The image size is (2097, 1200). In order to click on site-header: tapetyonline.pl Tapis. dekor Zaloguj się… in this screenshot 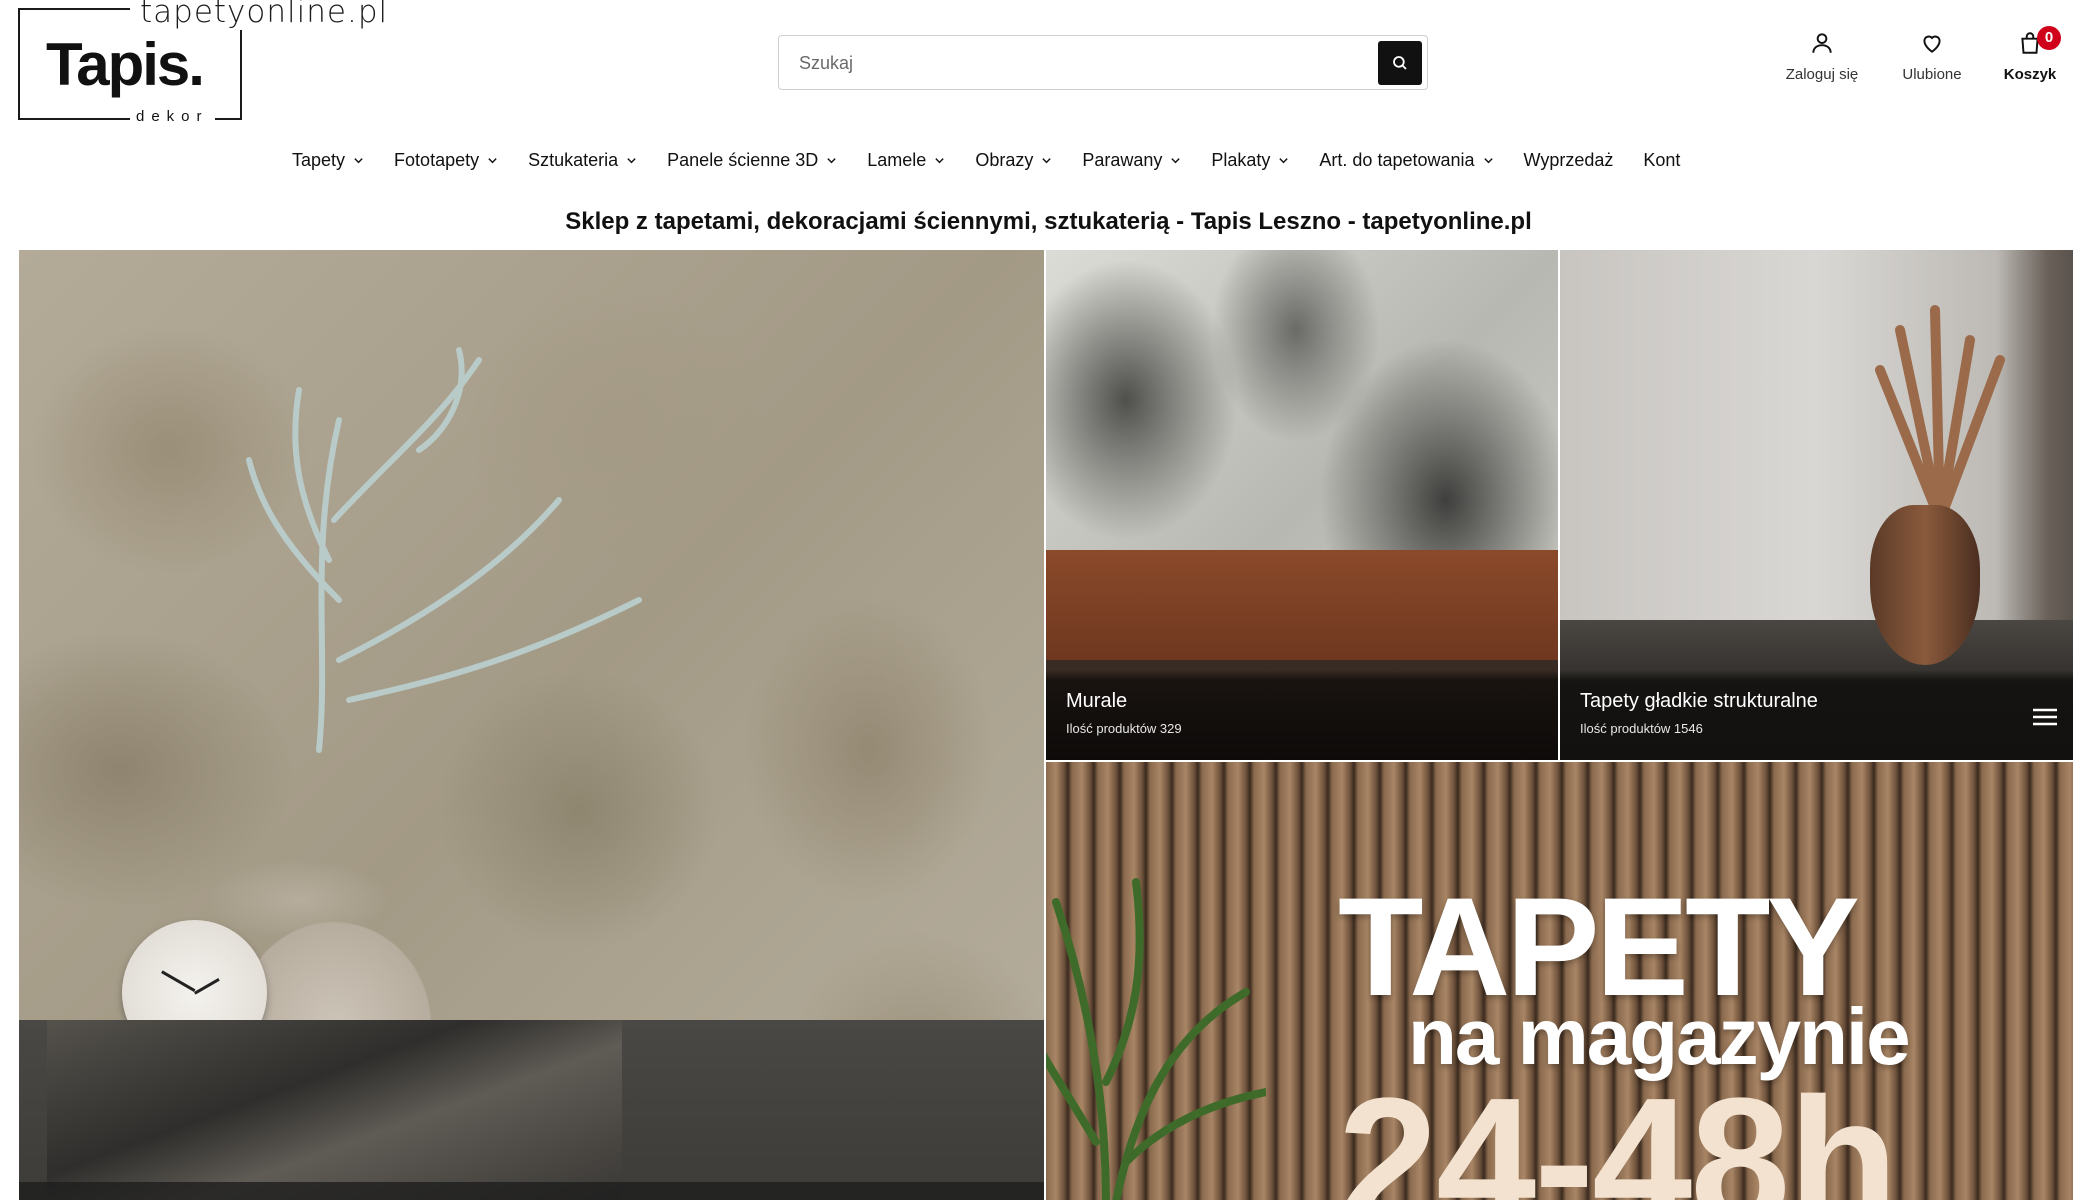, I will do `click(1048, 70)`.